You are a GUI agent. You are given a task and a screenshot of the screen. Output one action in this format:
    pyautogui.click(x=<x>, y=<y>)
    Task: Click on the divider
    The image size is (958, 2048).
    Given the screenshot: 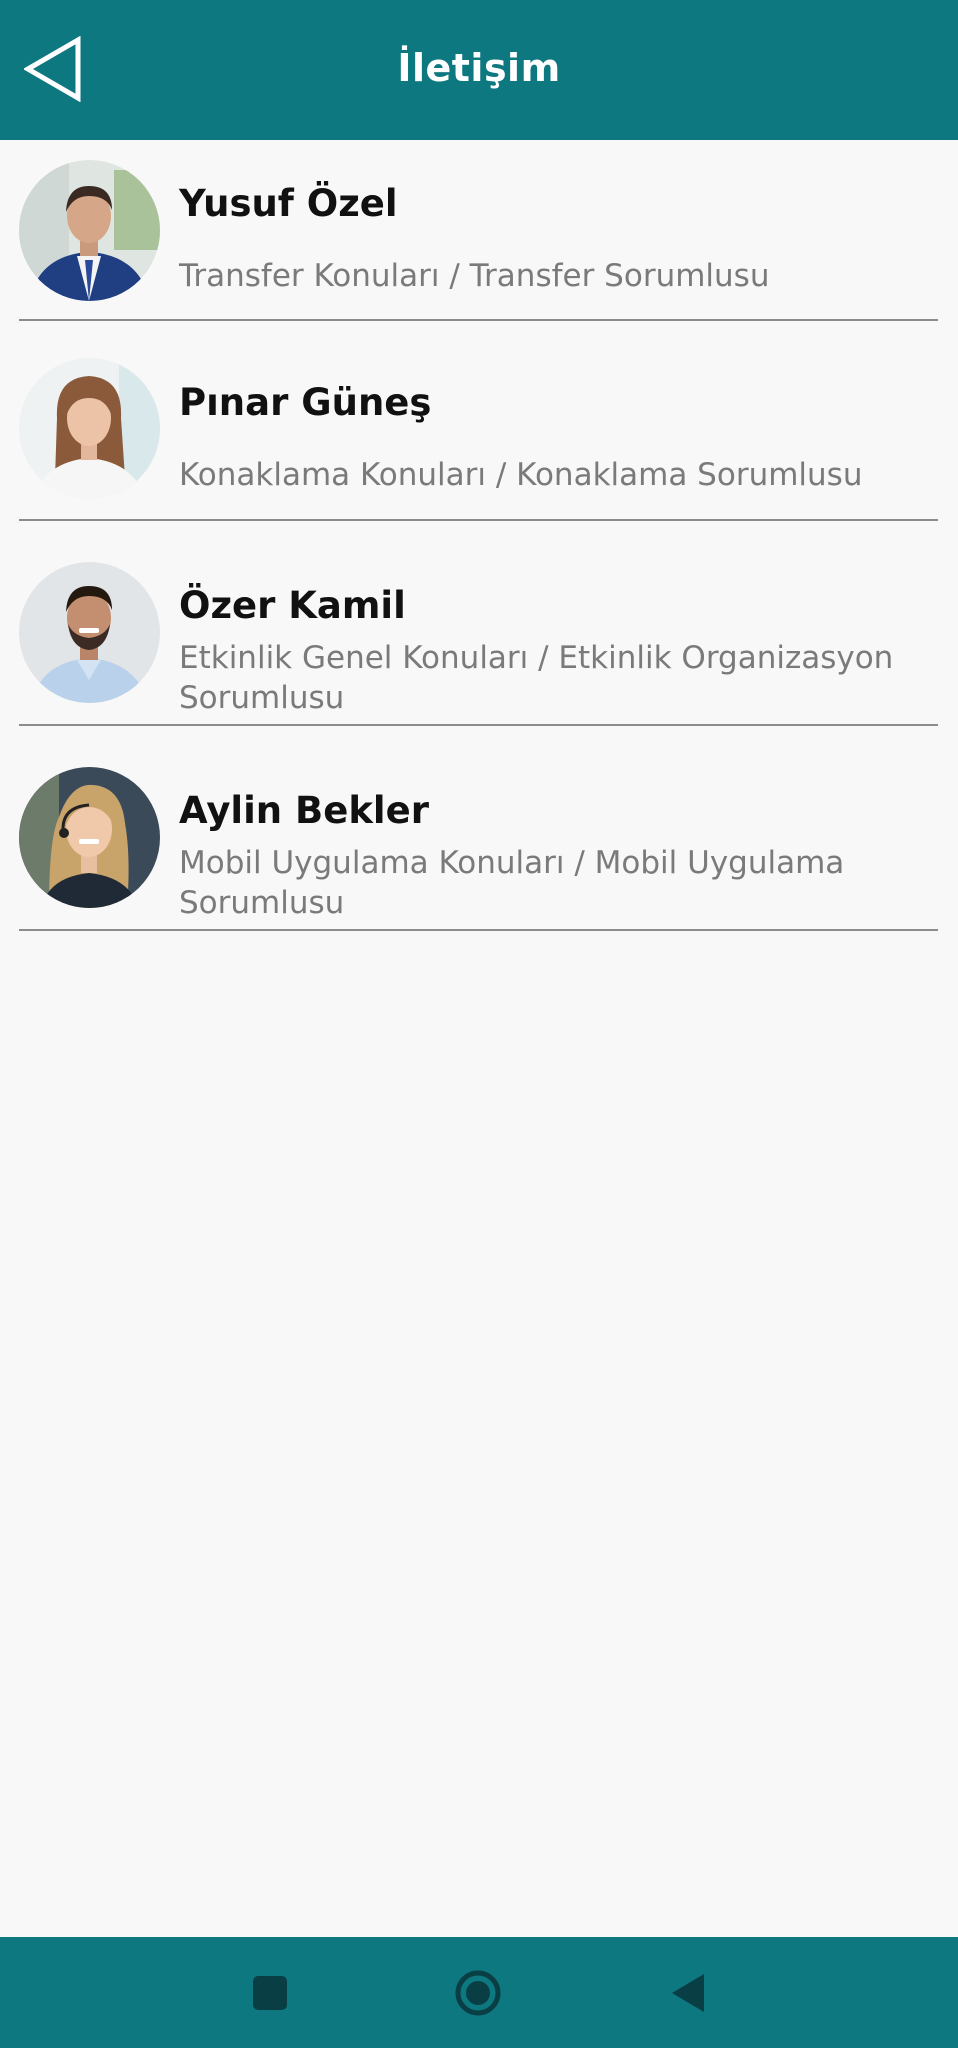 What is the action you would take?
    pyautogui.click(x=478, y=930)
    